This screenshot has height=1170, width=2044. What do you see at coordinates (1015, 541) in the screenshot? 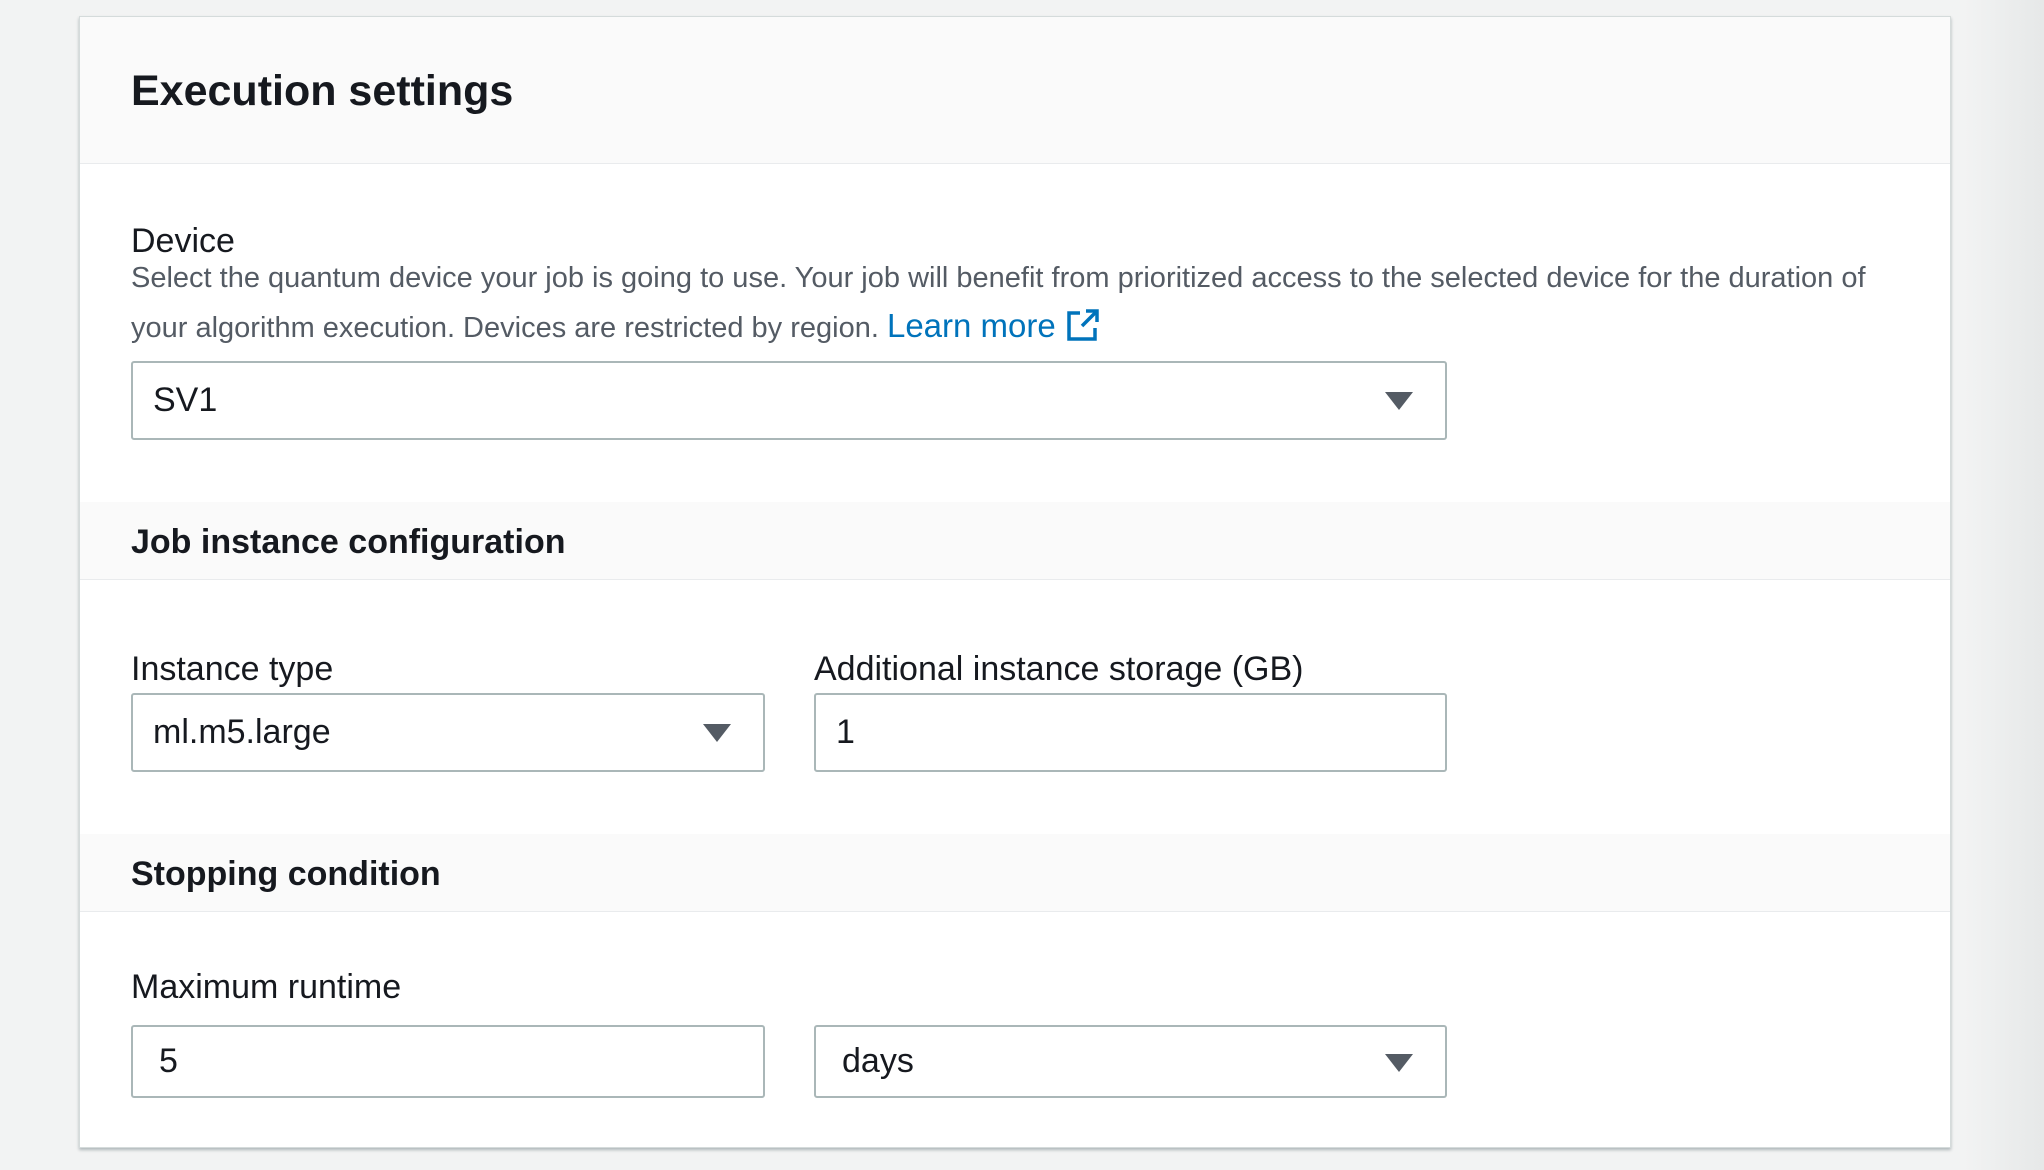
I see `job-instance-section-header: Job instance configuration` at bounding box center [1015, 541].